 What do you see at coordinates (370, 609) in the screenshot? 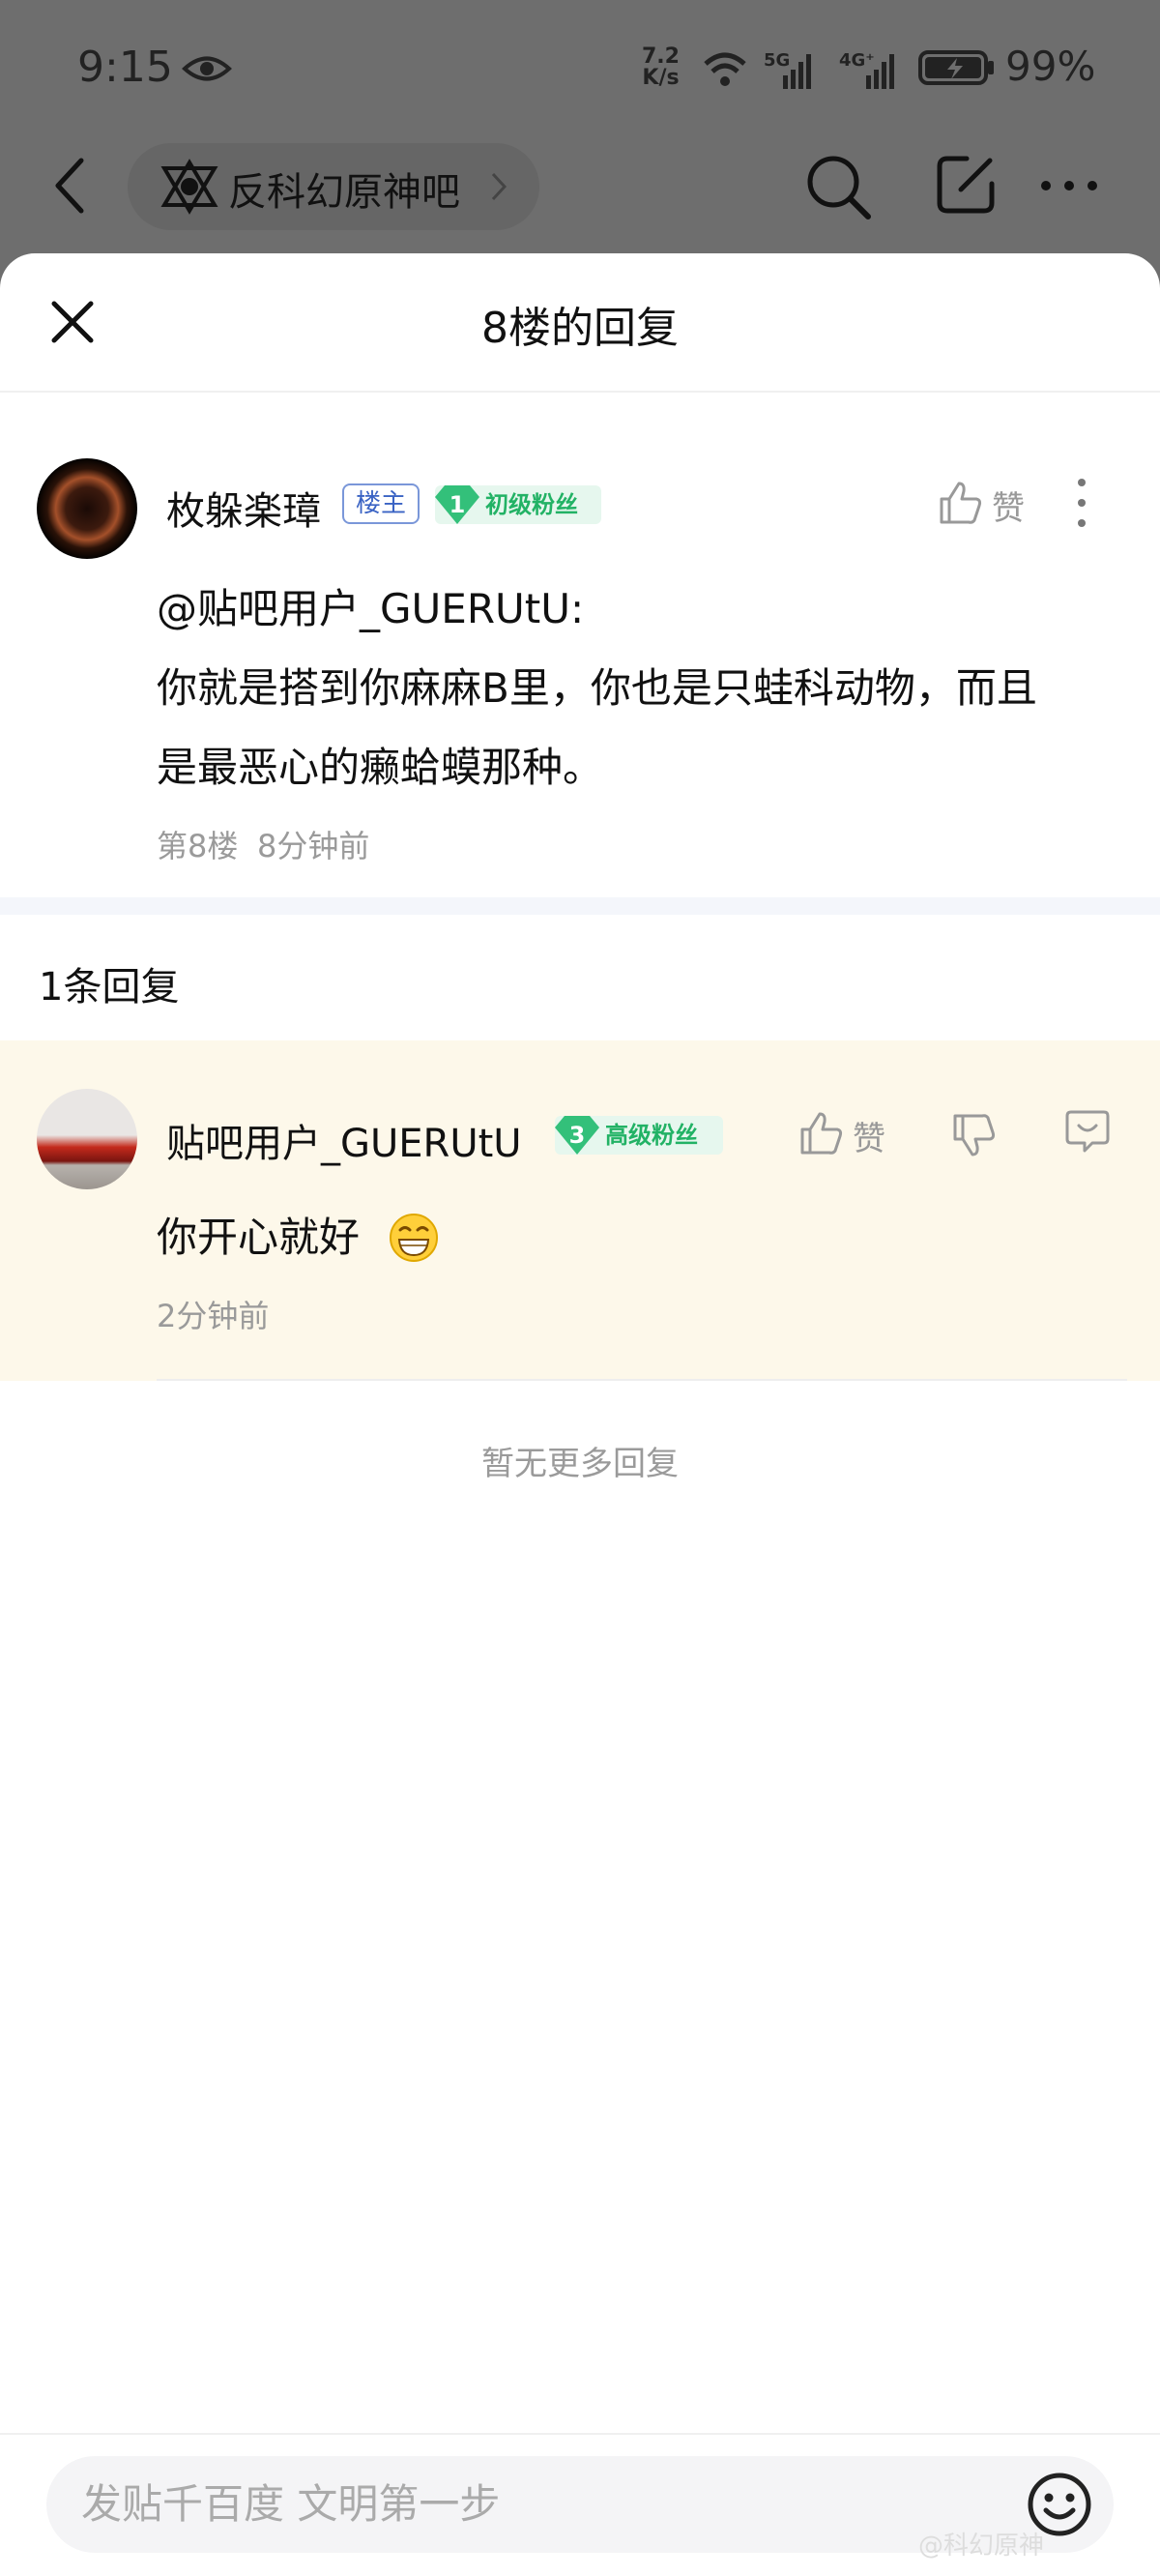
I see `post-mention: @贴吧用户_GUERUtU:` at bounding box center [370, 609].